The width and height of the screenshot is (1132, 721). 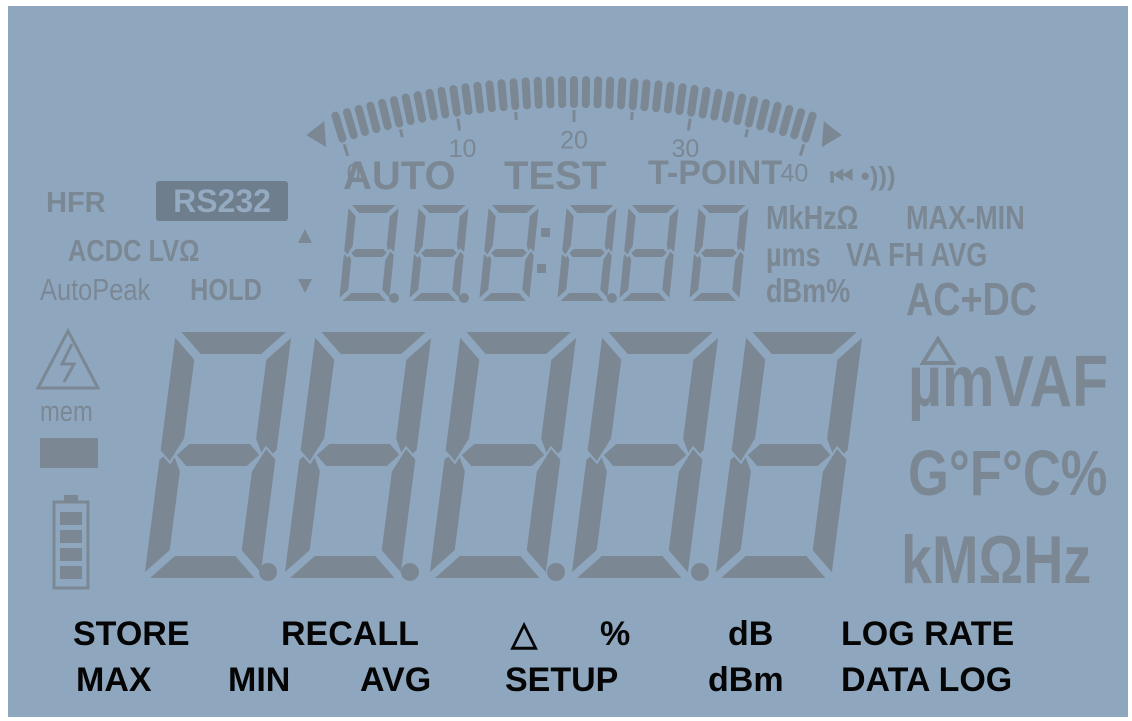 What do you see at coordinates (996, 560) in the screenshot?
I see `main-units-kmohz-label: kMΩHz` at bounding box center [996, 560].